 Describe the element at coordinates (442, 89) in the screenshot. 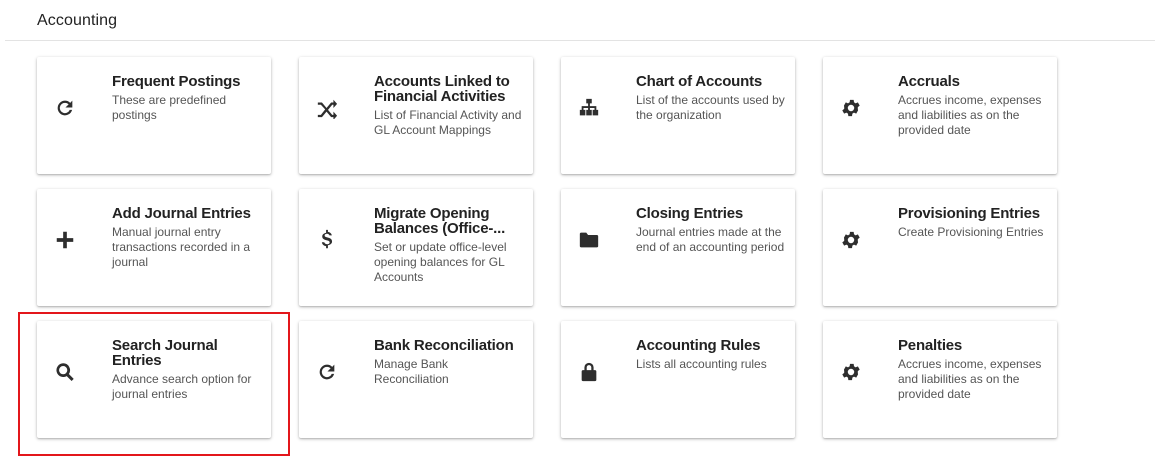

I see `card-title: Accounts Linked to Financial Activities` at that location.